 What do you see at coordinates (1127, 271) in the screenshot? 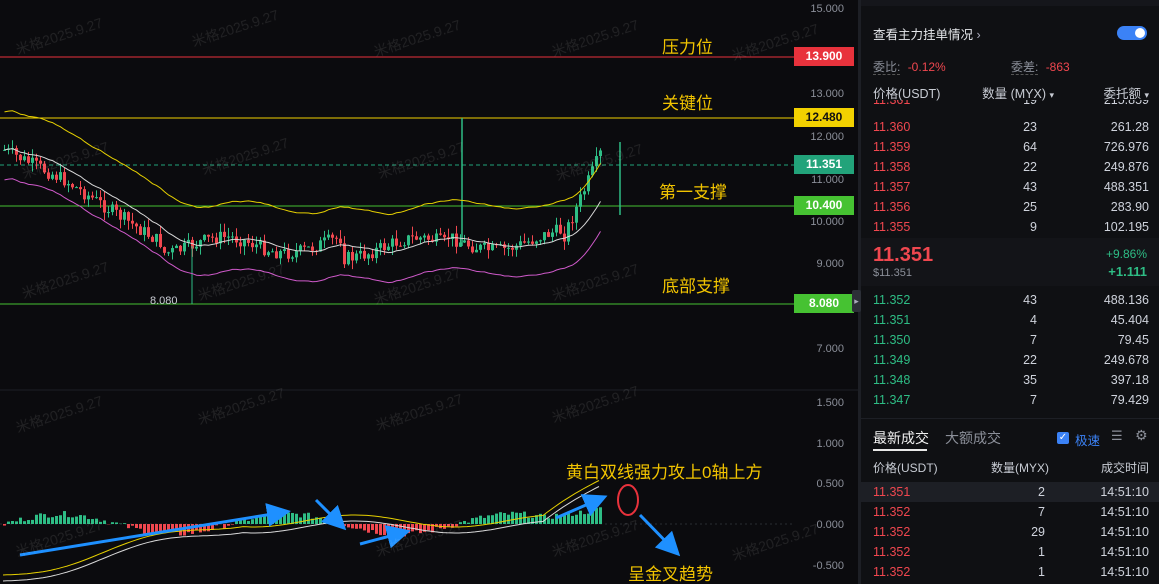
I see `change-value: +1.111` at bounding box center [1127, 271].